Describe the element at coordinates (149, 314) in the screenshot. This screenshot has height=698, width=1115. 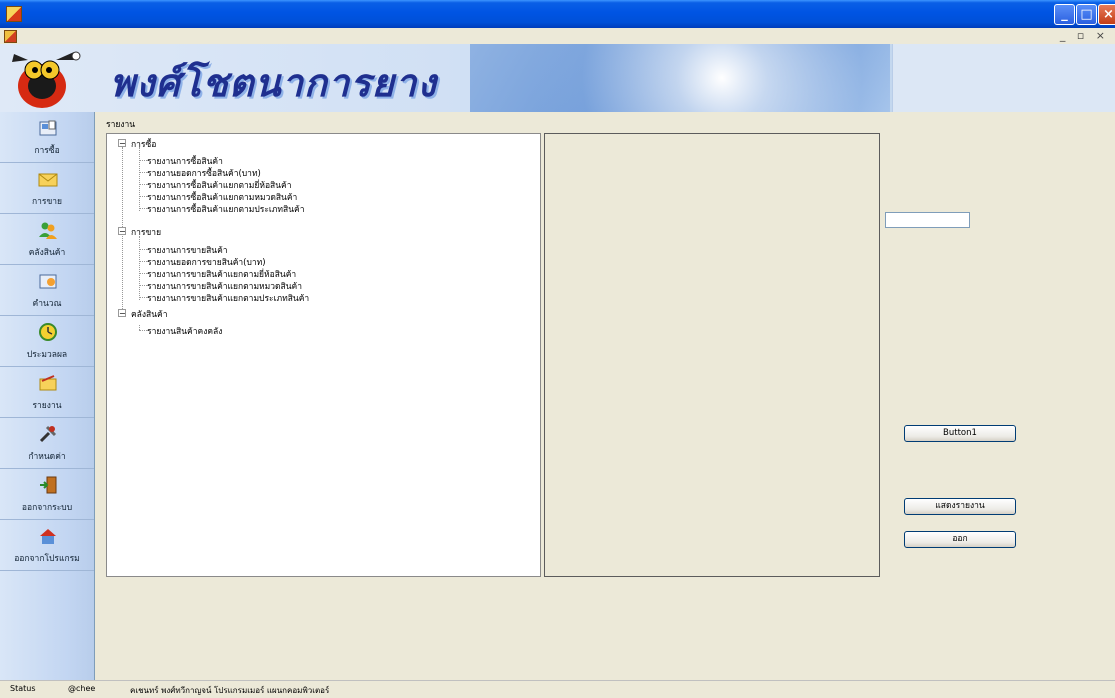
I see `tree-node-warehouse: คลังสินค้า` at that location.